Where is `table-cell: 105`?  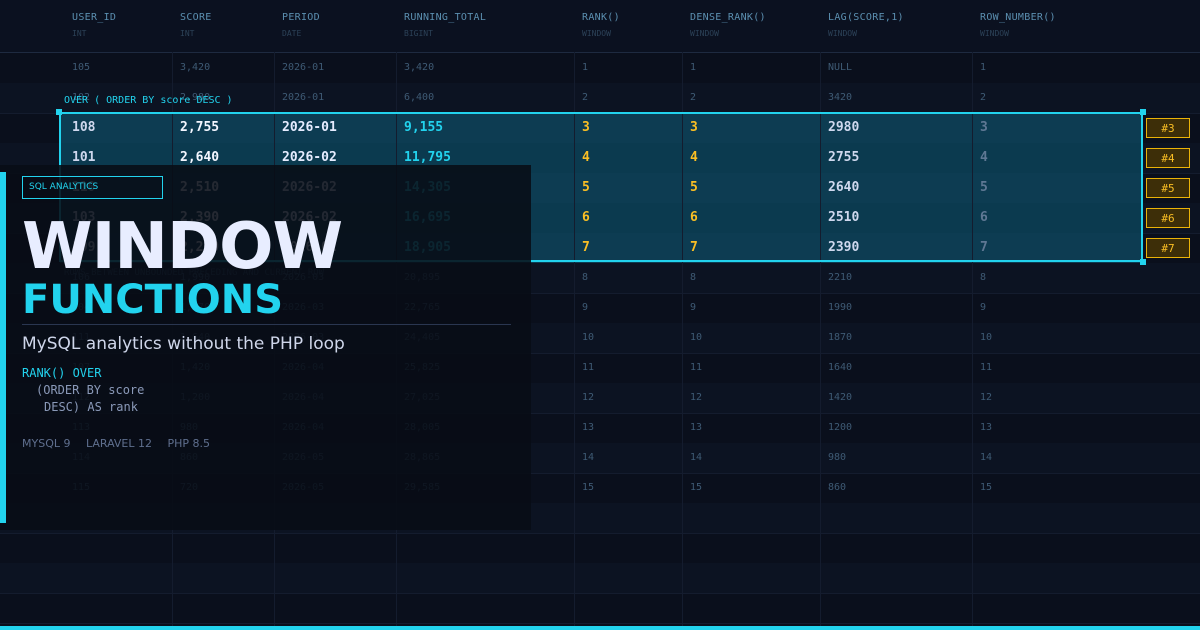
table-cell: 105 is located at coordinates (81, 67).